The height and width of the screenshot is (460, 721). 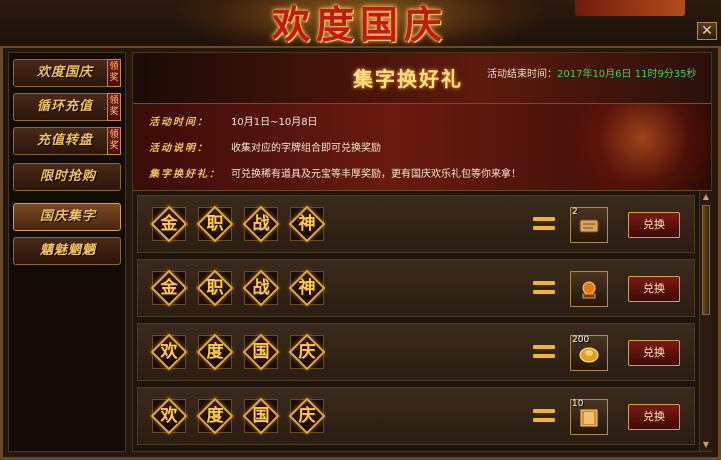 I want to click on info-row-desc: 活动说明： 收集对应的字牌组合即可兑换奖励, so click(x=265, y=149).